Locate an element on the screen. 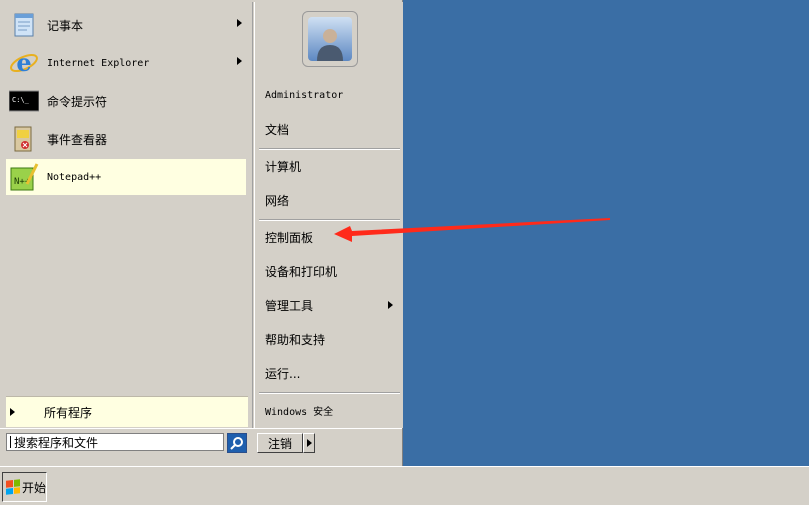  start-label: 开始 is located at coordinates (34, 487).